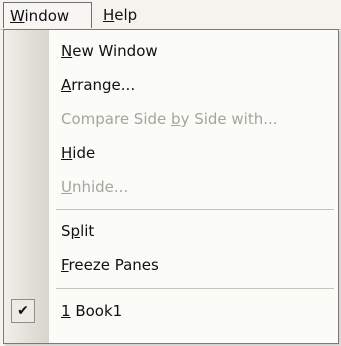 This screenshot has width=341, height=346. I want to click on menu-item-book1: ✔ 1 Book1, so click(171, 311).